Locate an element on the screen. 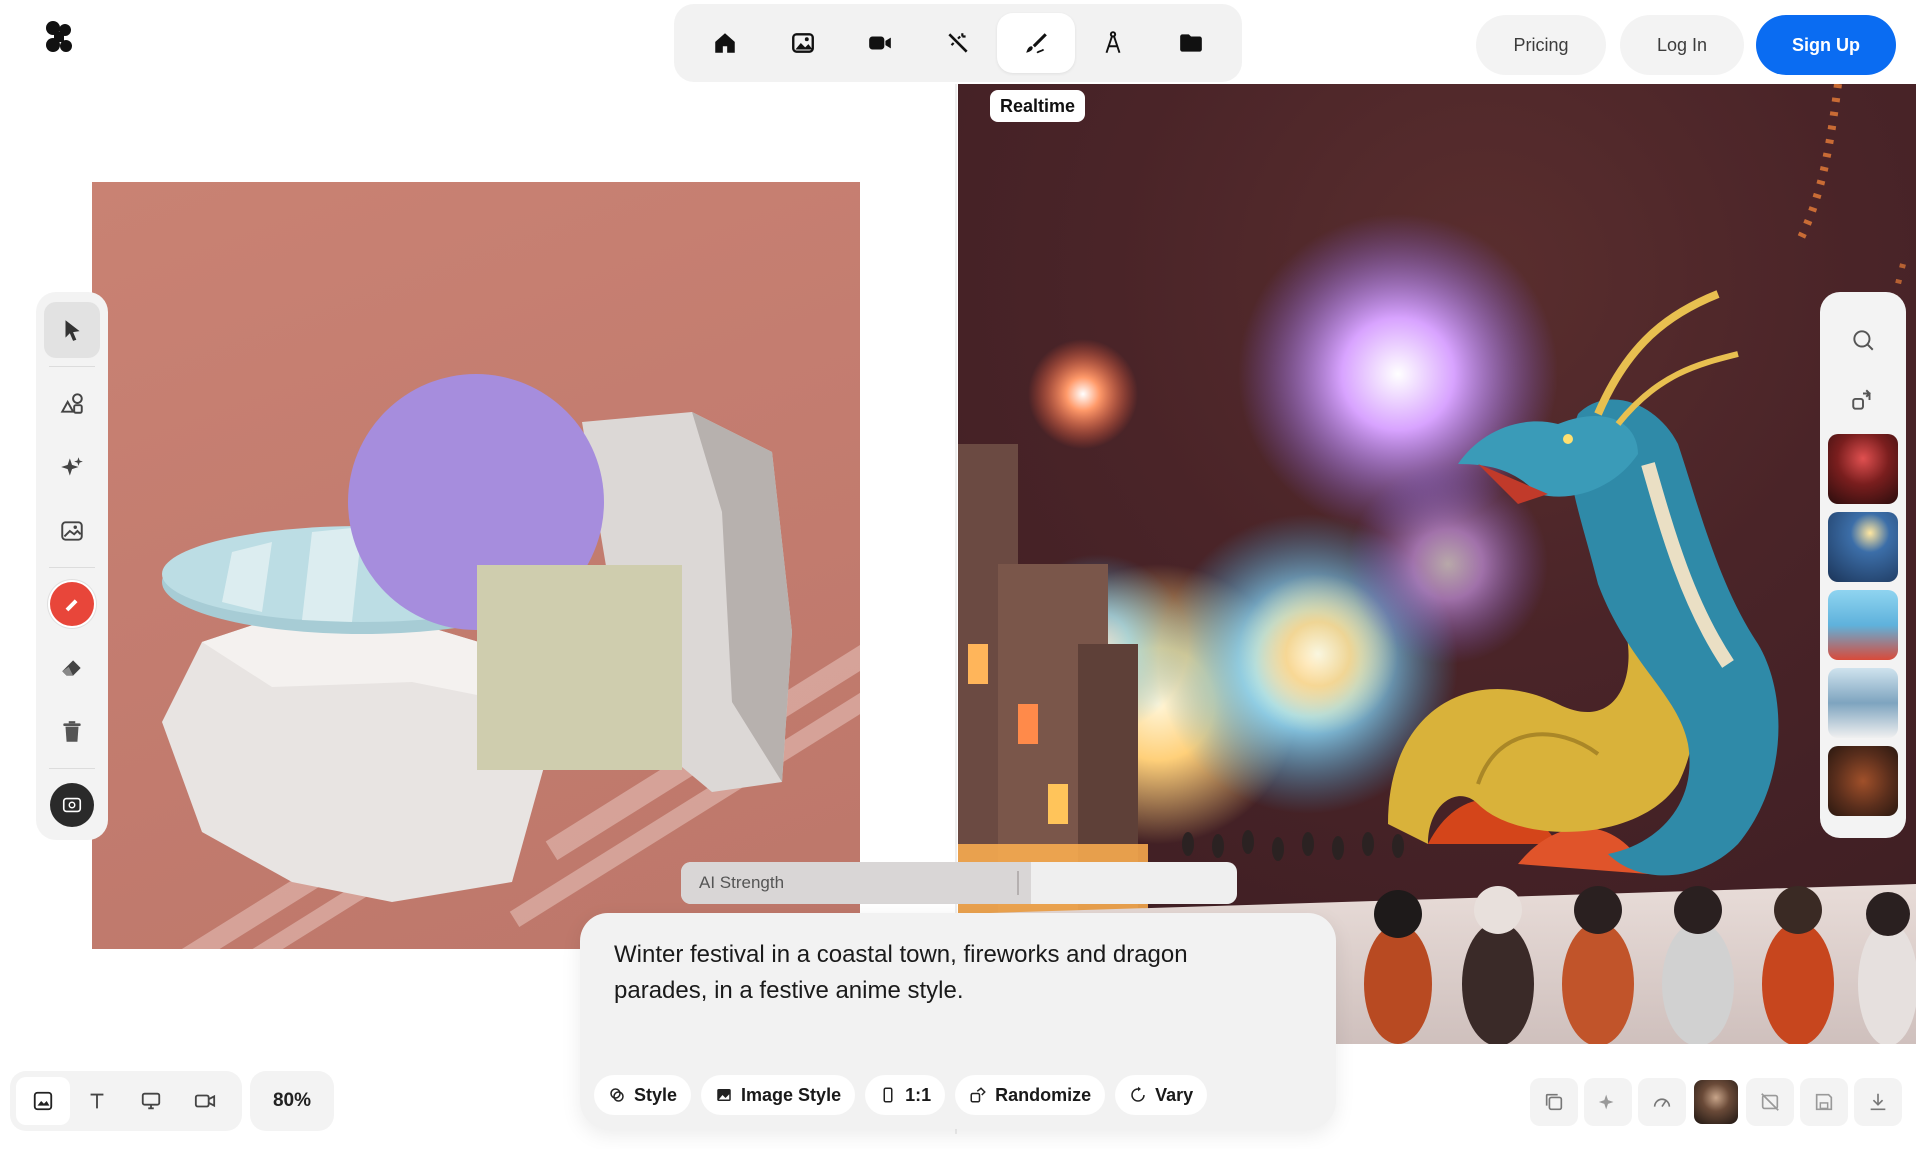 The image size is (1920, 1149). hide-image-button is located at coordinates (1770, 1102).